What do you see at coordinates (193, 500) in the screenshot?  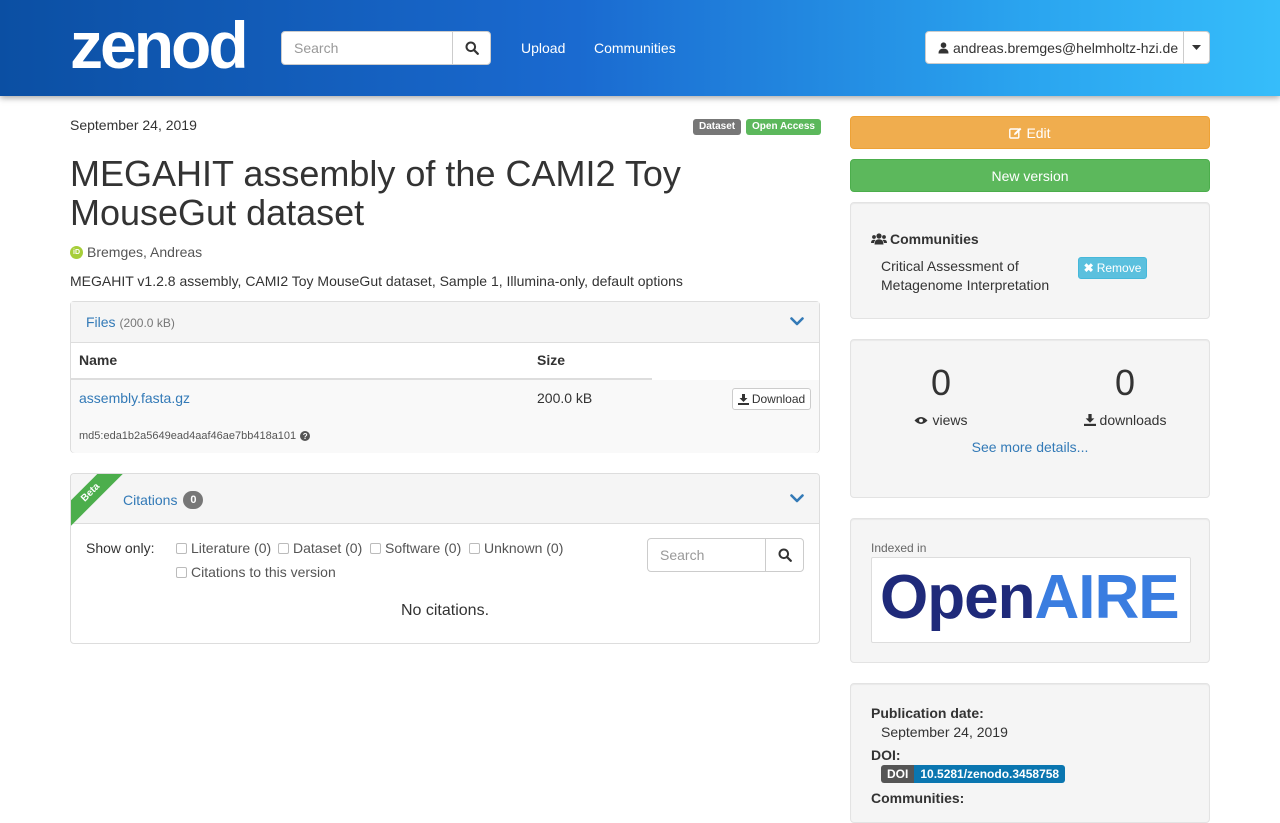 I see `citations-count-badge: 0` at bounding box center [193, 500].